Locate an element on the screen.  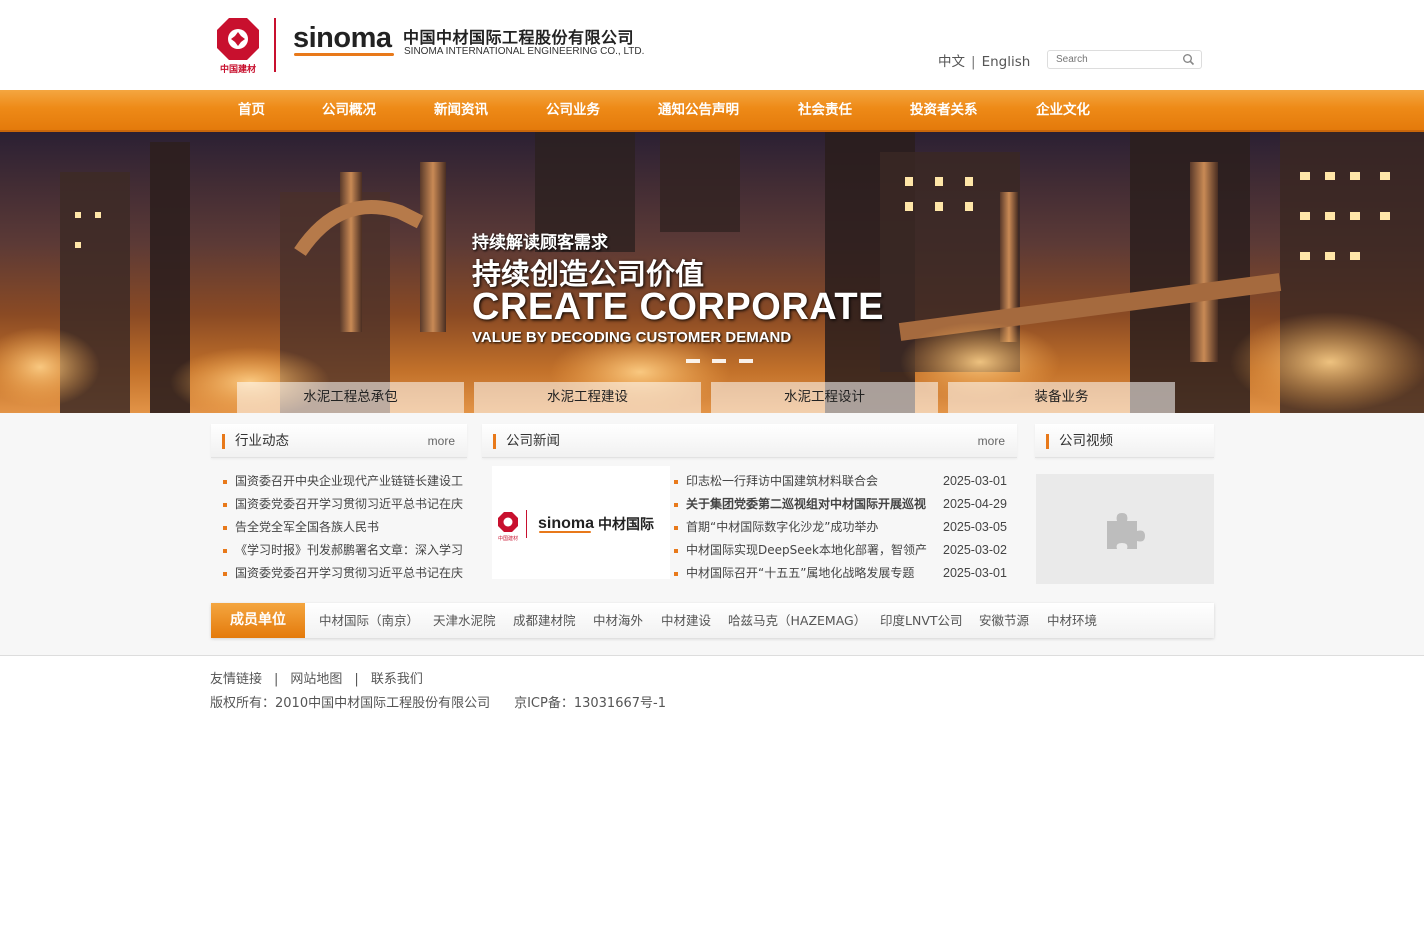
list-item: 印志松一行拜访中国建筑材料联合会 2025-03-01 is located at coordinates (845, 481).